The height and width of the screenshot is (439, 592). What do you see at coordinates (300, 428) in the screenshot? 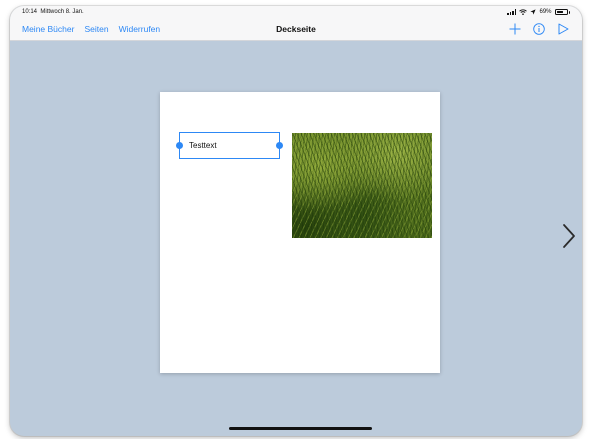
I see `home-indicator` at bounding box center [300, 428].